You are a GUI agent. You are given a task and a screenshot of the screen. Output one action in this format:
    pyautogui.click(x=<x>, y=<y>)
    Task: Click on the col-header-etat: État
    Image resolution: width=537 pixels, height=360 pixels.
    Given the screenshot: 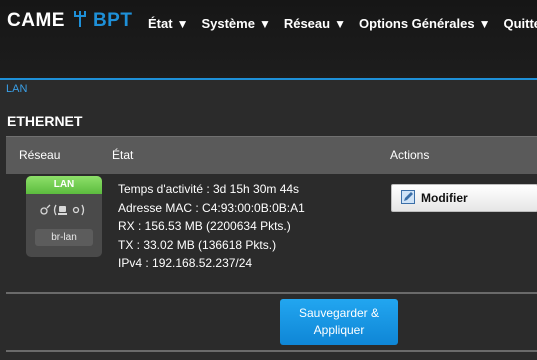 What is the action you would take?
    pyautogui.click(x=123, y=155)
    